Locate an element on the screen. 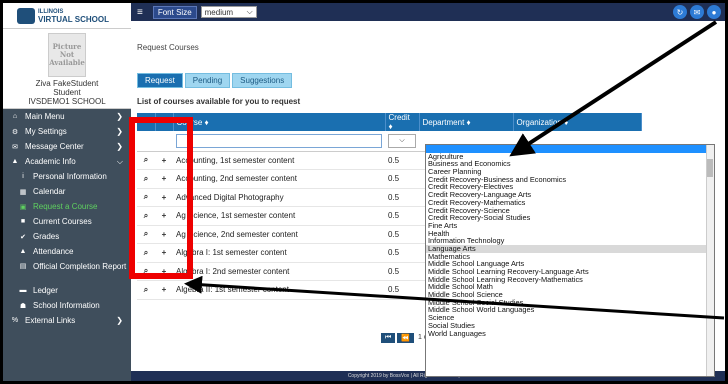  sidebar-item-label: Official Completion Report is located at coordinates (80, 266).